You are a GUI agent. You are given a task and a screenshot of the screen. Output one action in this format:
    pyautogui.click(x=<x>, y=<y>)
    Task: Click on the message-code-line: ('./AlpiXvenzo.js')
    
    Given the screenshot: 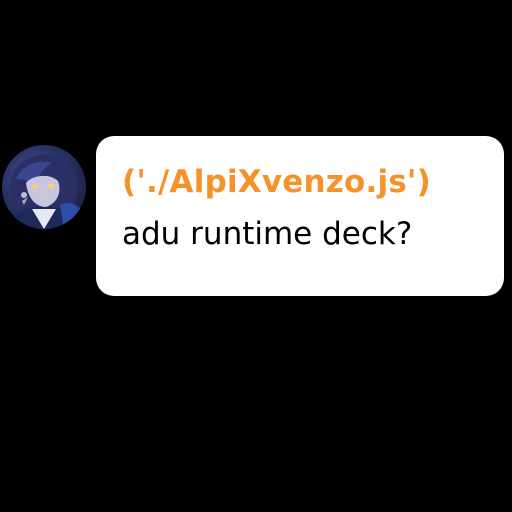 What is the action you would take?
    pyautogui.click(x=277, y=182)
    